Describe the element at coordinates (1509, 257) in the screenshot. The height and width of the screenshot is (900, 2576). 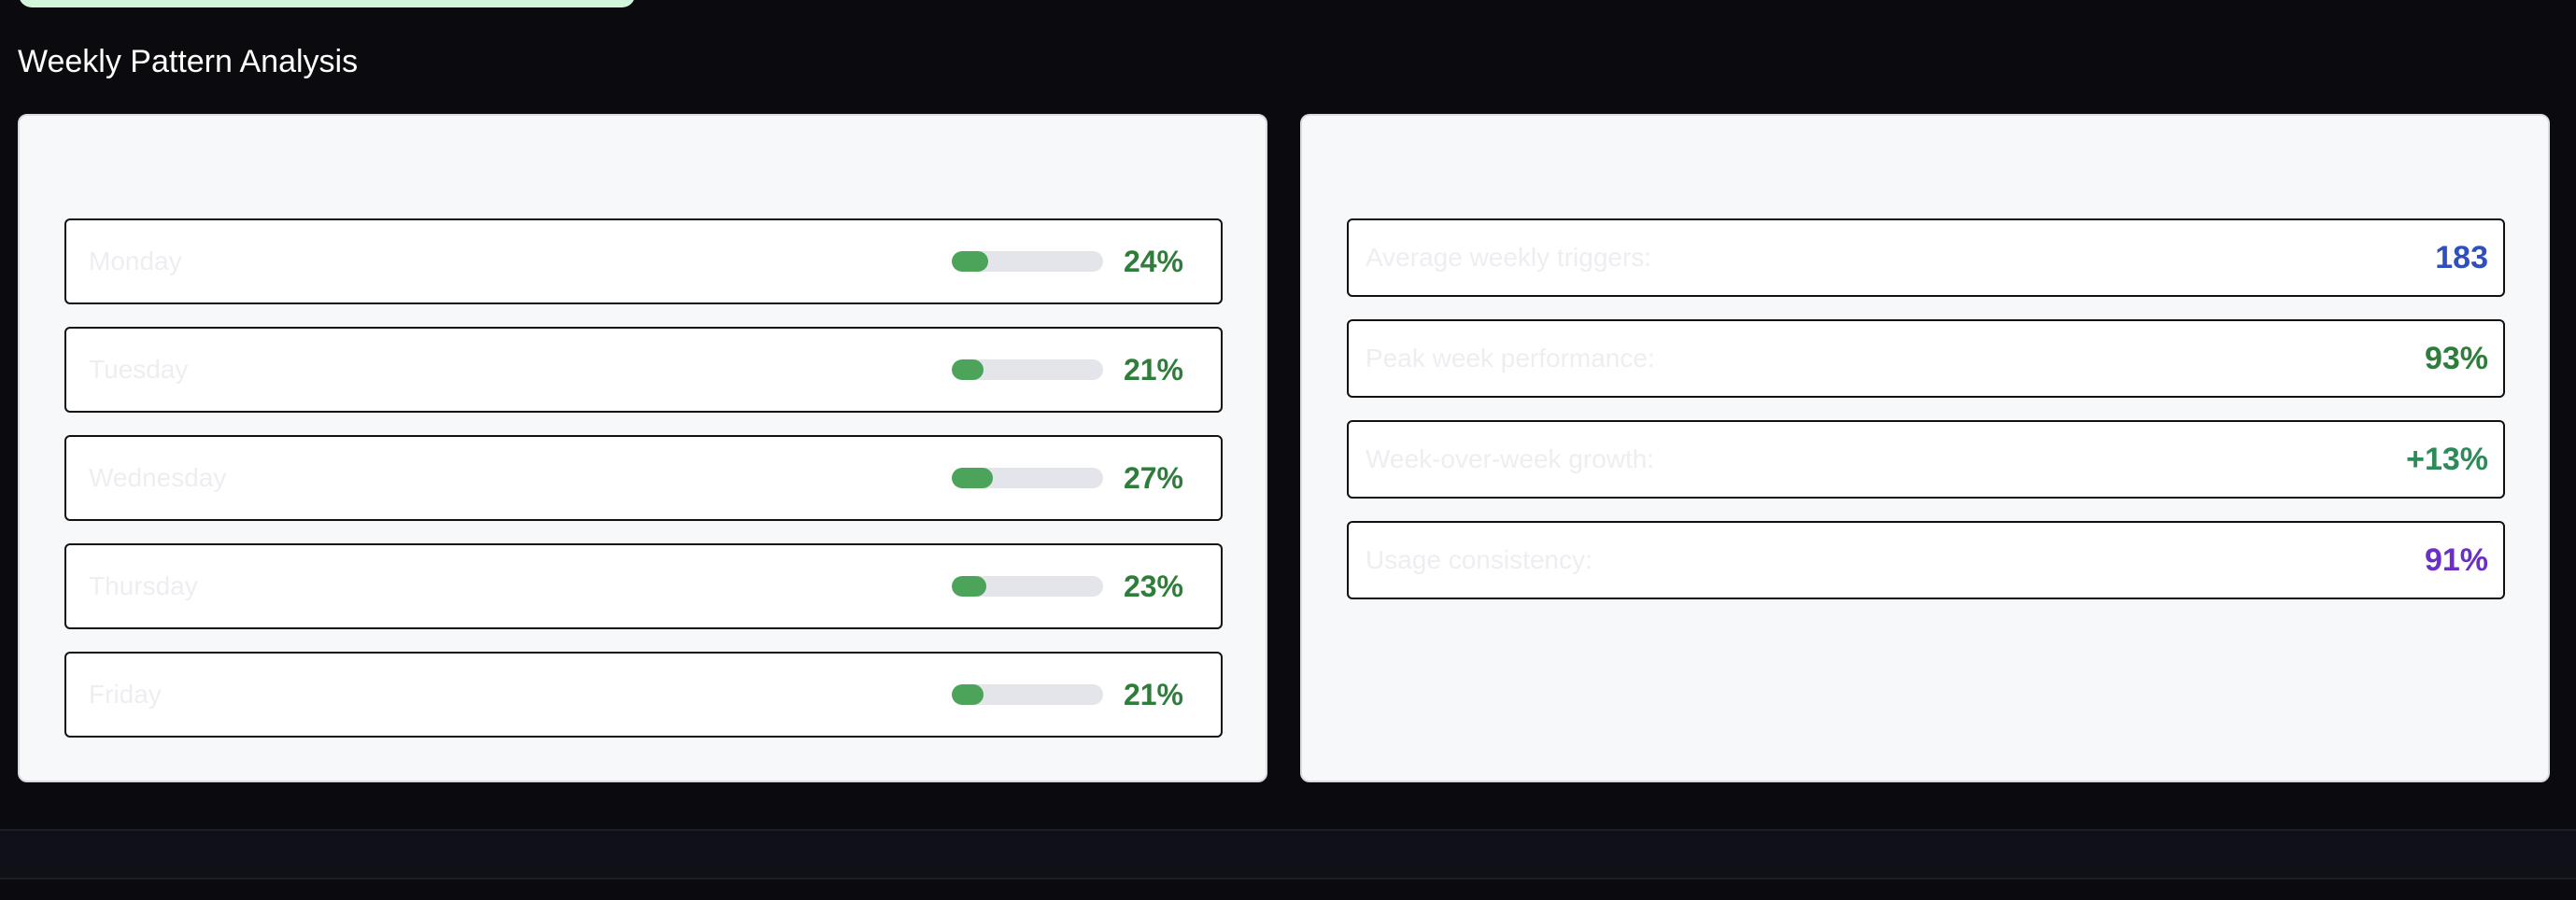
I see `stat-label: Average weekly triggers:` at that location.